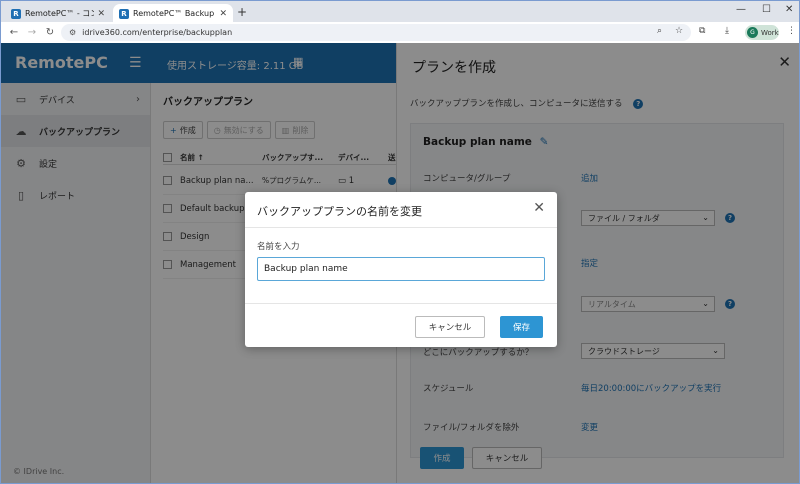 This screenshot has width=800, height=484. Describe the element at coordinates (727, 31) in the screenshot. I see `download-icon: ⤓` at that location.